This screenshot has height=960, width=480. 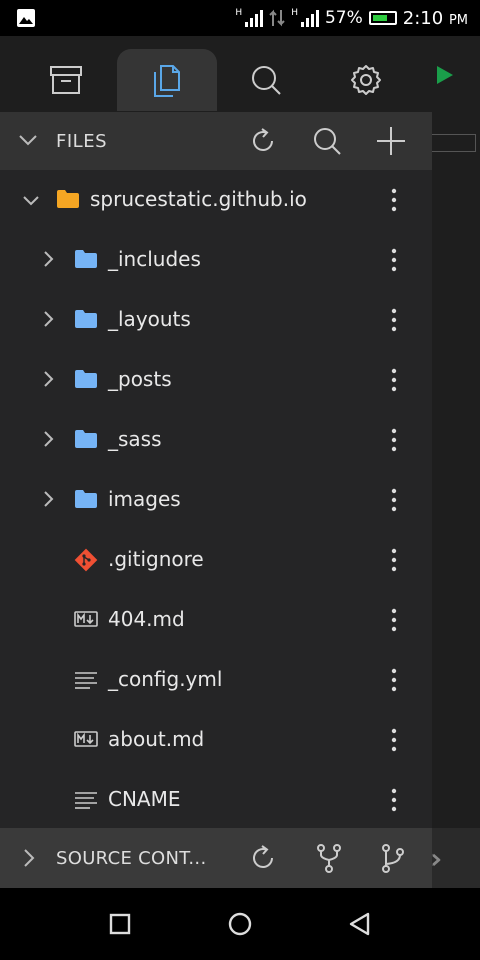 I want to click on clock-time: 2:10, so click(x=423, y=18).